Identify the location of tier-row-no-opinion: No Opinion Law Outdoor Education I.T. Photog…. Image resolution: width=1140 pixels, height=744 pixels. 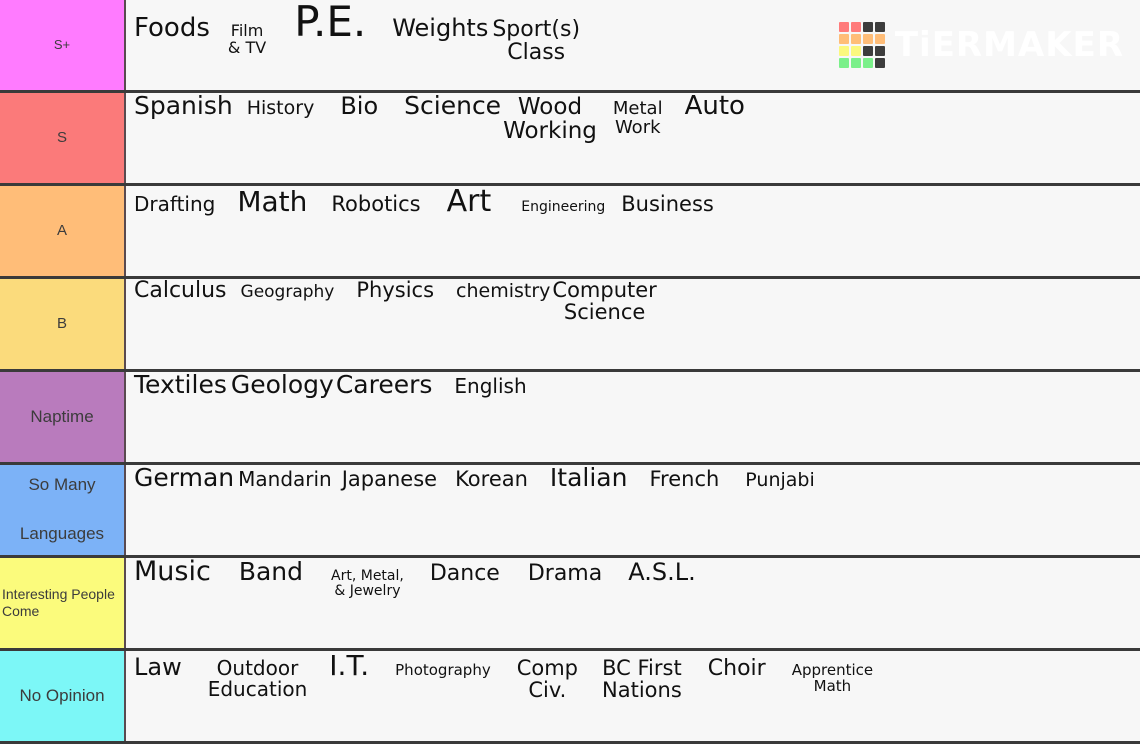
(570, 697).